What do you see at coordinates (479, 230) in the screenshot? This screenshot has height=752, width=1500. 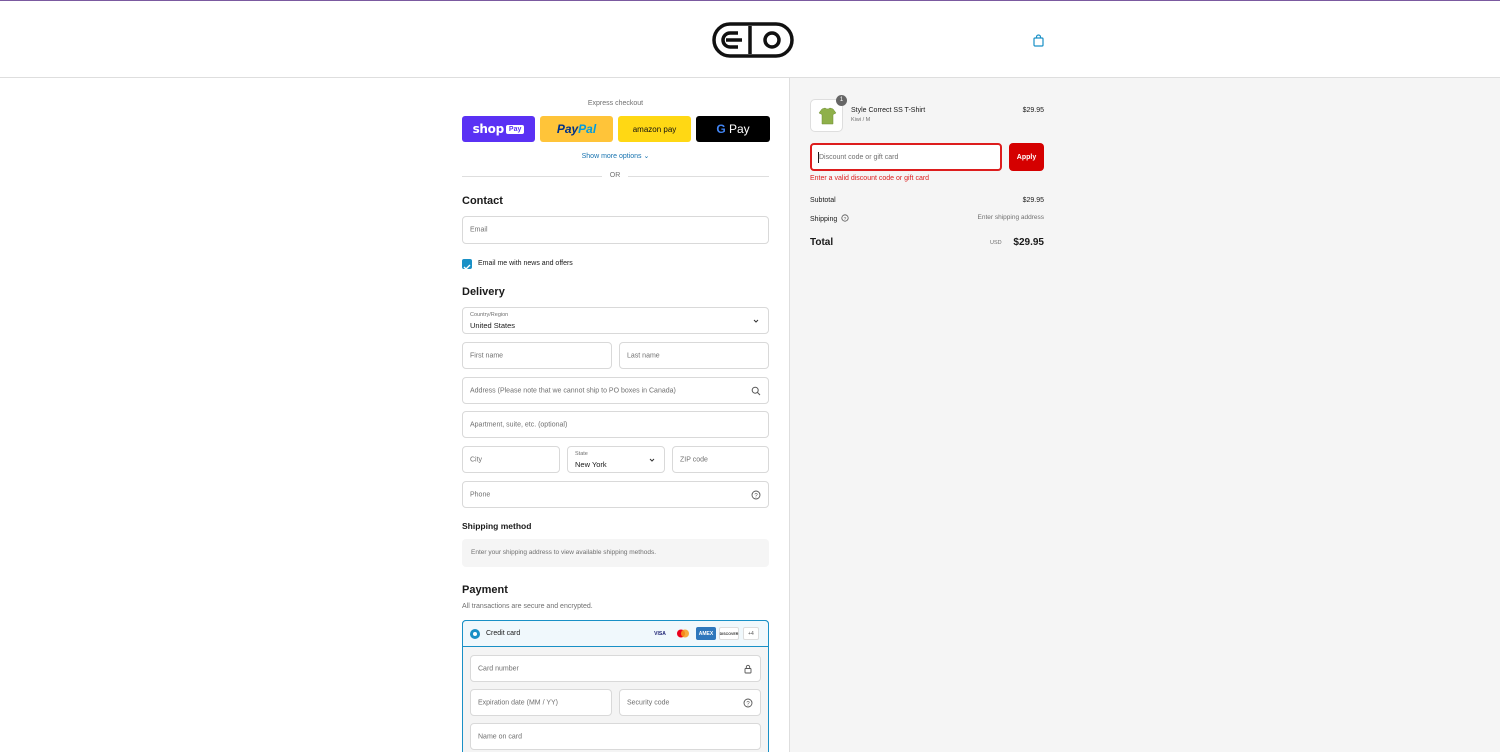 I see `email-placeholder: Email` at bounding box center [479, 230].